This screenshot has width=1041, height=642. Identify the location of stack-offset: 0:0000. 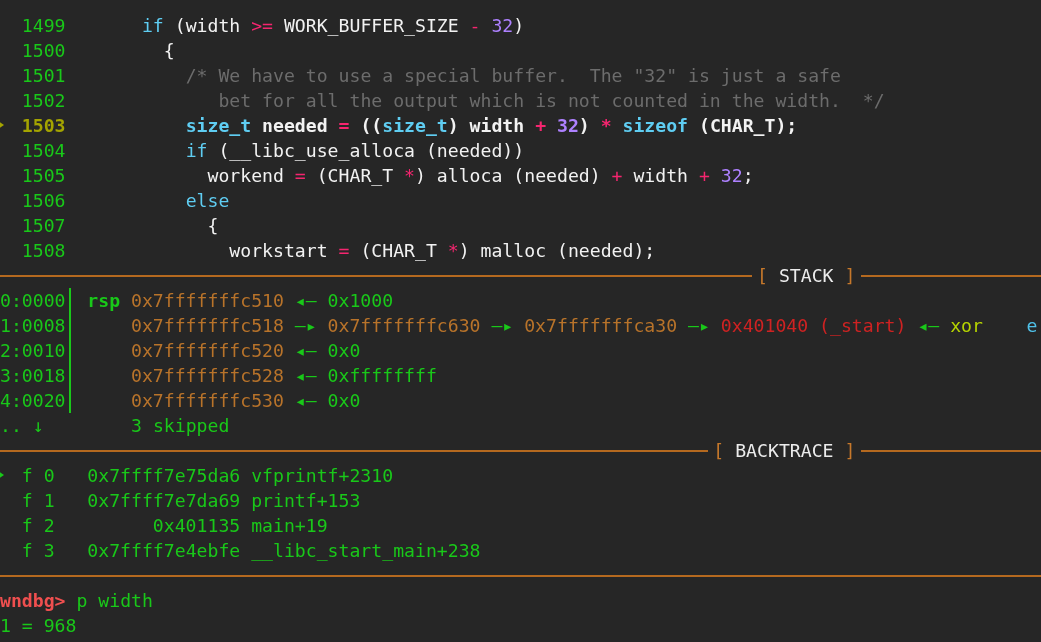
(33, 301).